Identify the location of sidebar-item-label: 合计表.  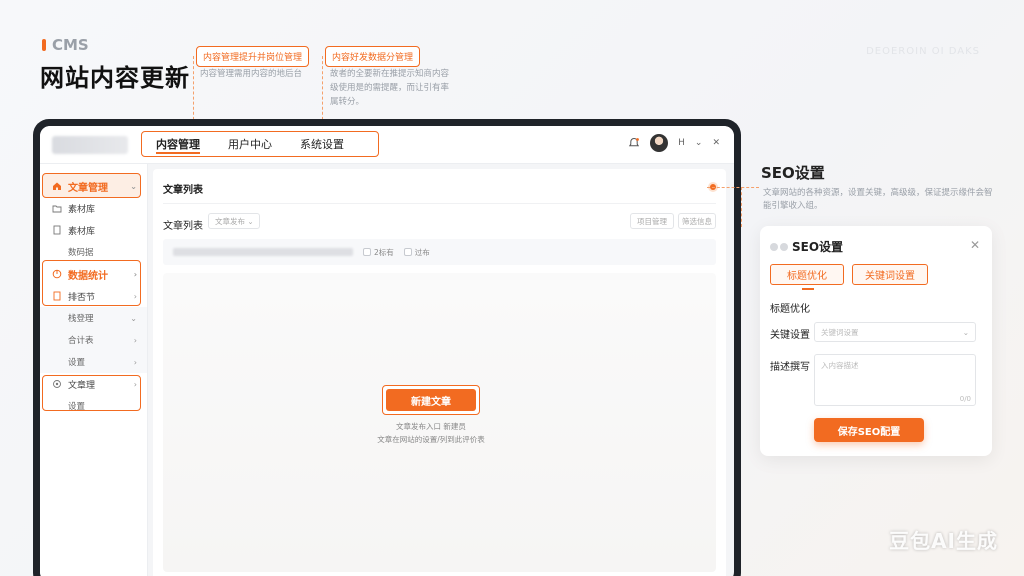
(81, 341).